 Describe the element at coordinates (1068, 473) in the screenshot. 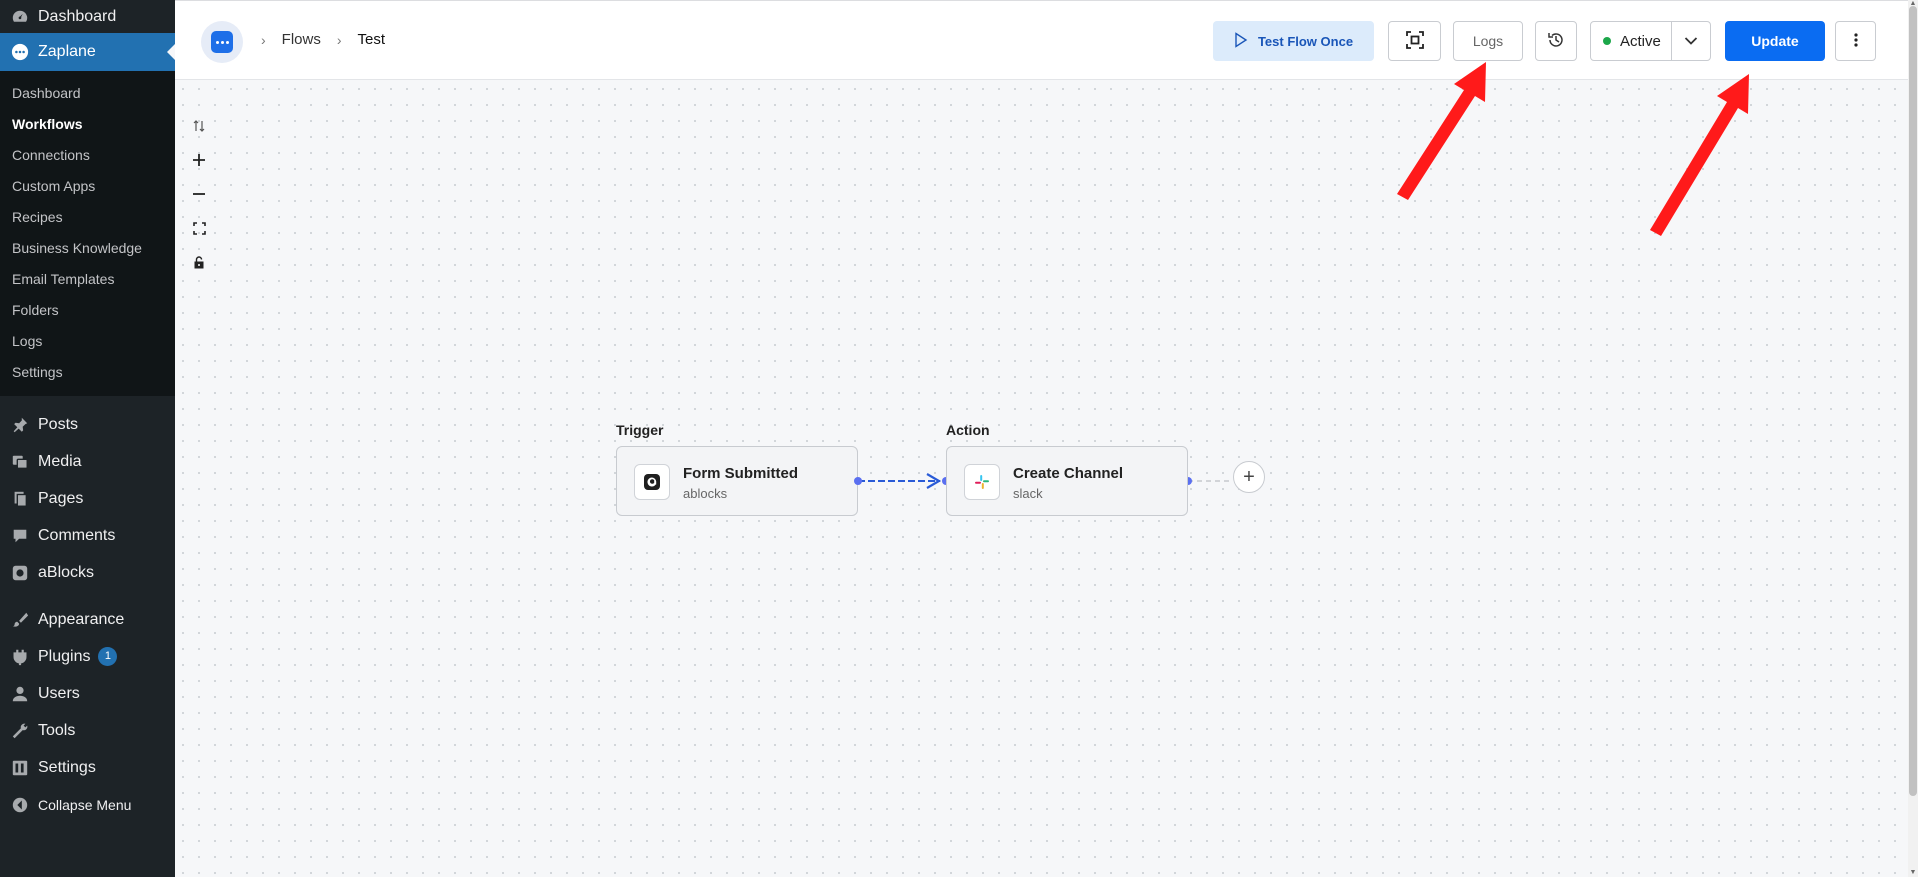

I see `action-node-title: Create Channel` at that location.